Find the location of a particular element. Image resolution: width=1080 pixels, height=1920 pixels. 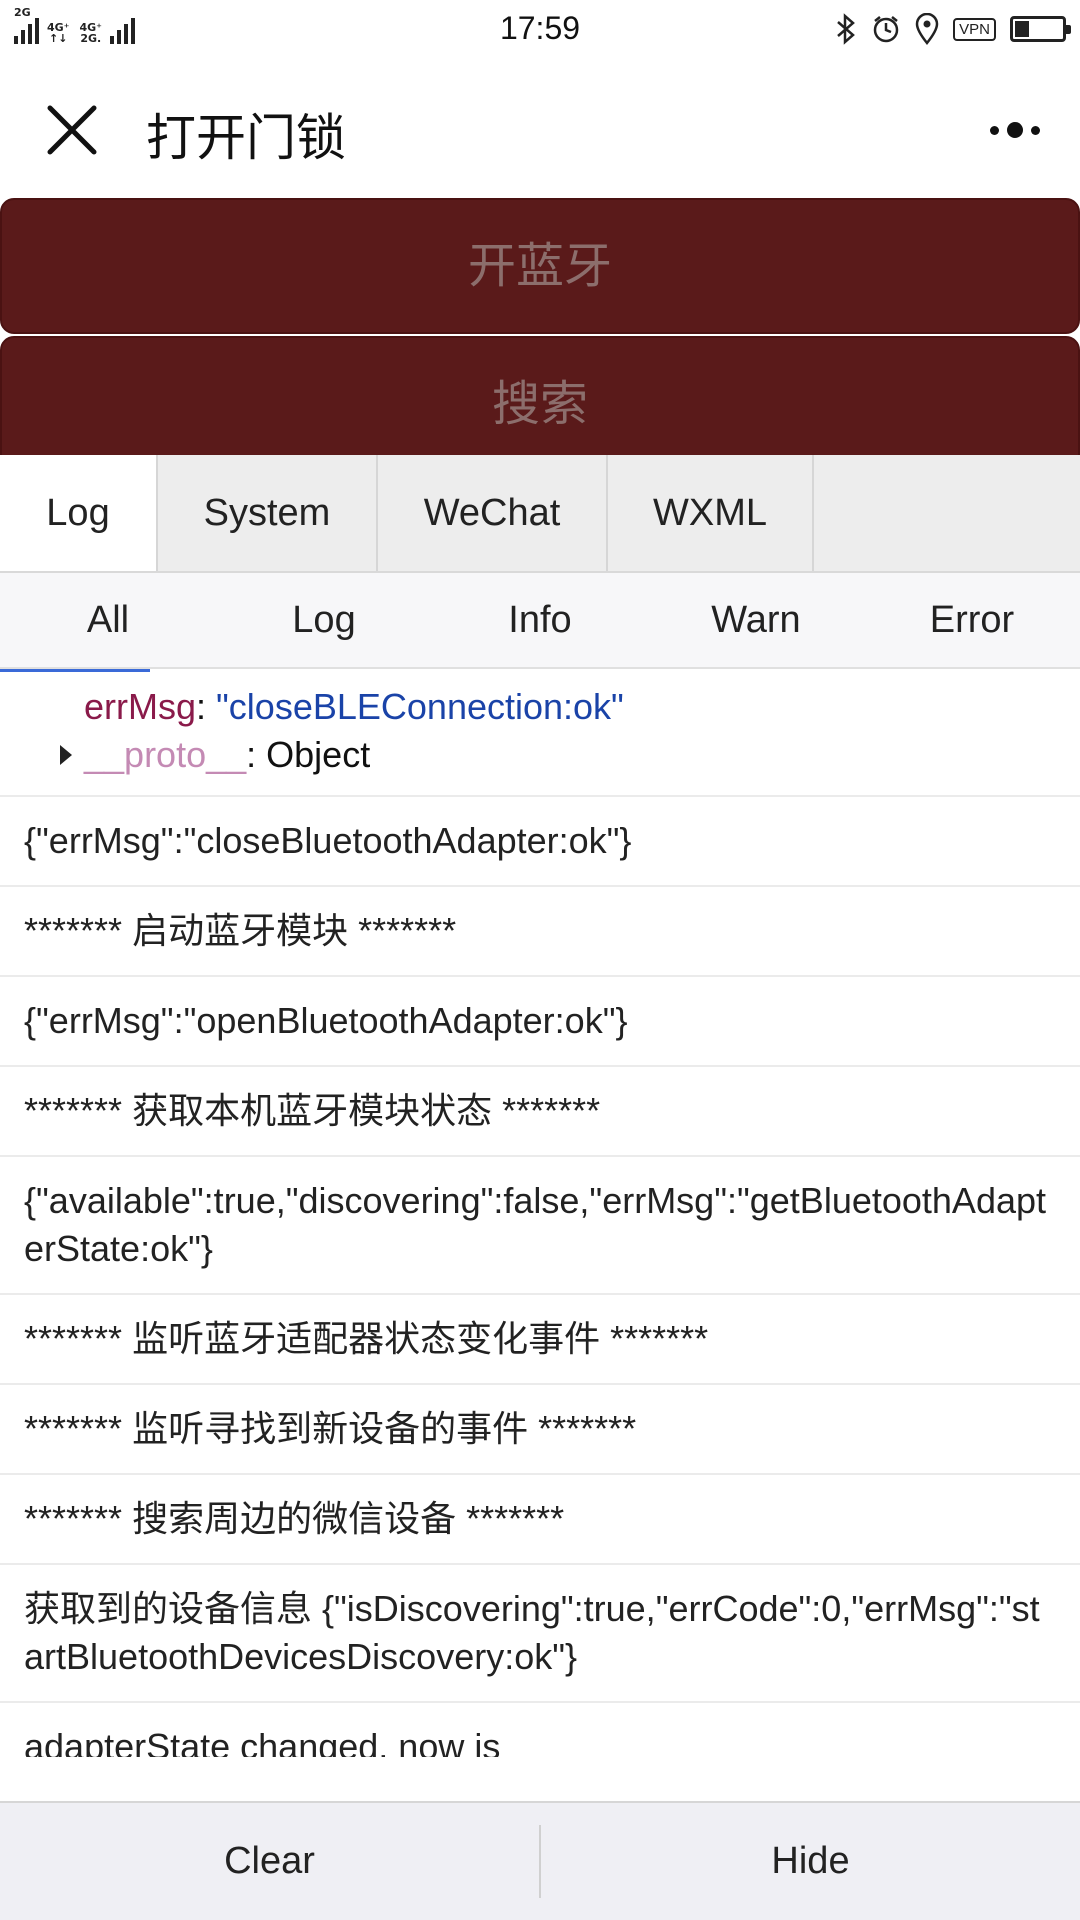

console-tabbar: Log System WeChat WXML is located at coordinates (540, 514).